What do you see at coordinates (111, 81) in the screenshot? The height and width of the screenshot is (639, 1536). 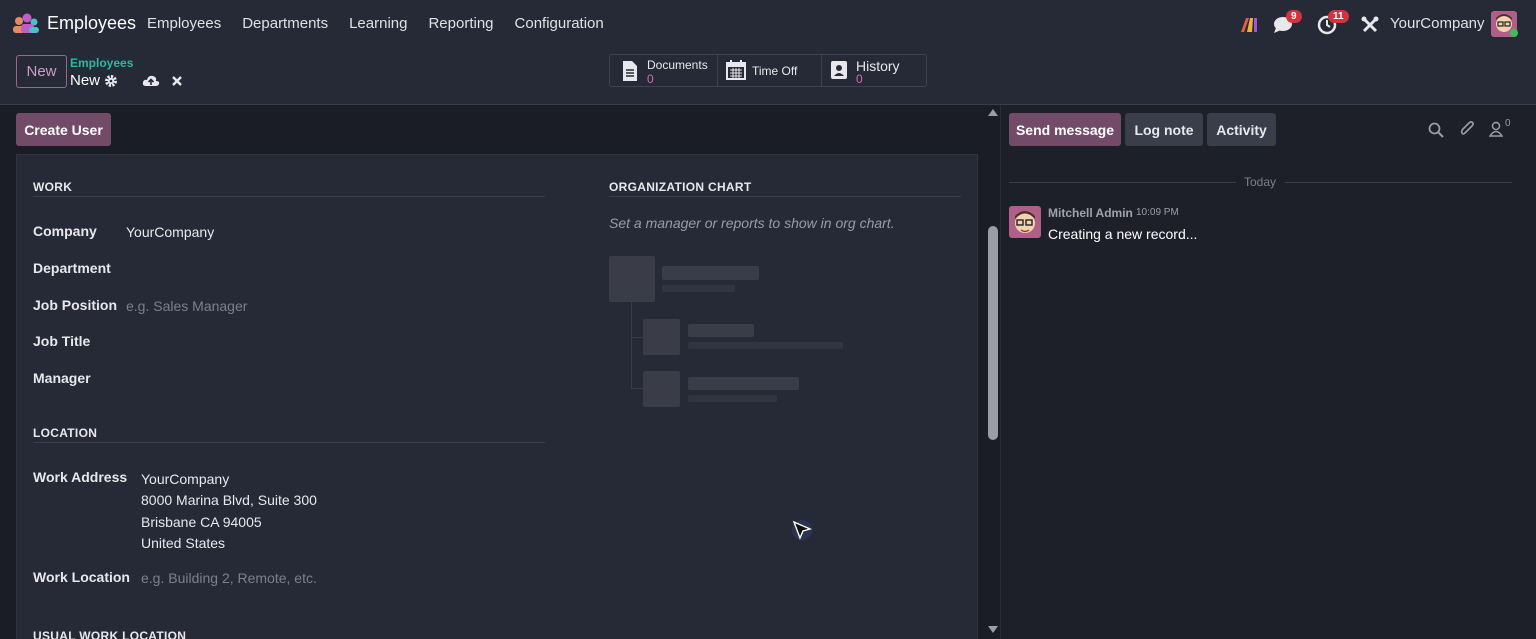 I see `gear-icon` at bounding box center [111, 81].